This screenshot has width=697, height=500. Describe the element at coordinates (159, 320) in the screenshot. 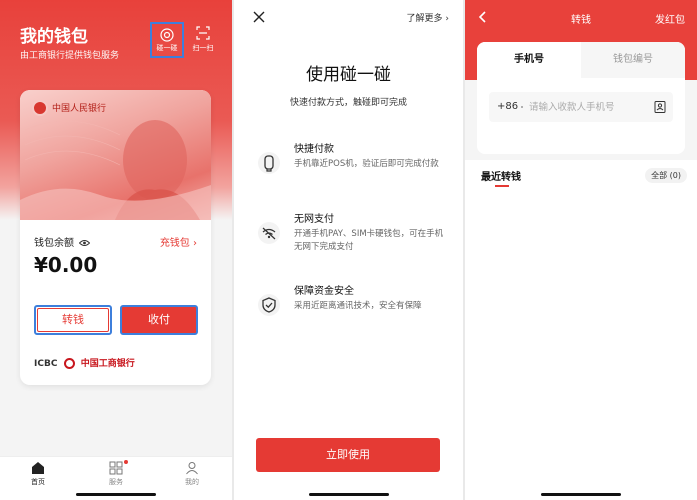

I see `receive-pay-button: 收付` at that location.